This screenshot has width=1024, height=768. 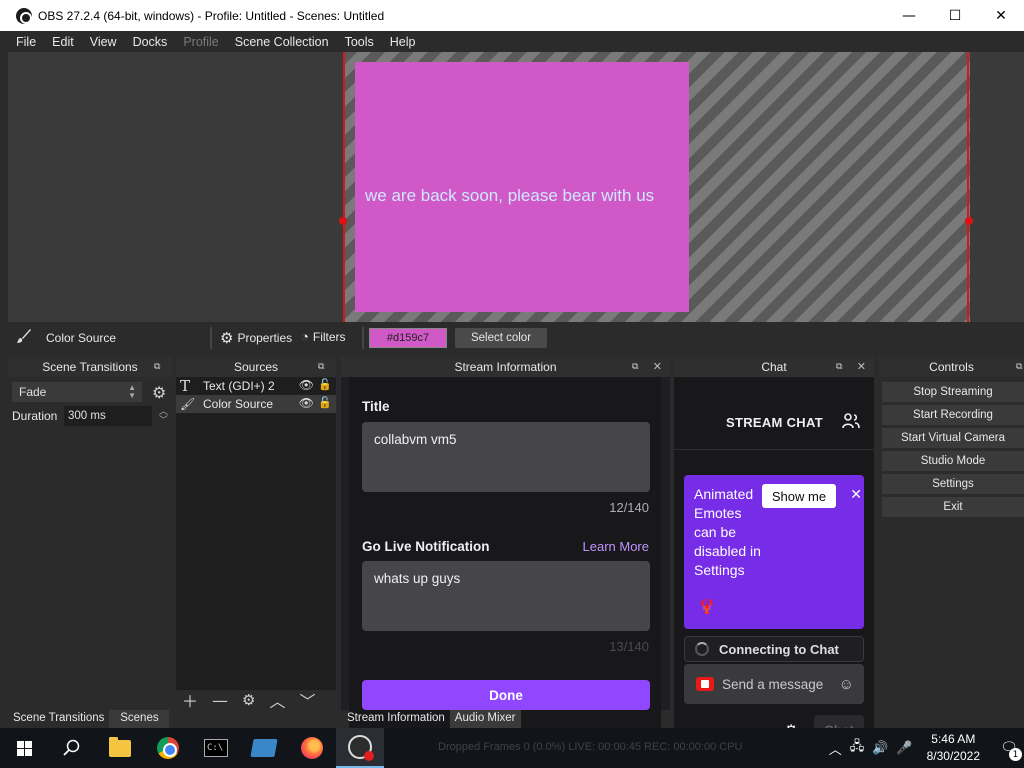 I want to click on taskbar-file-explorer, so click(x=120, y=748).